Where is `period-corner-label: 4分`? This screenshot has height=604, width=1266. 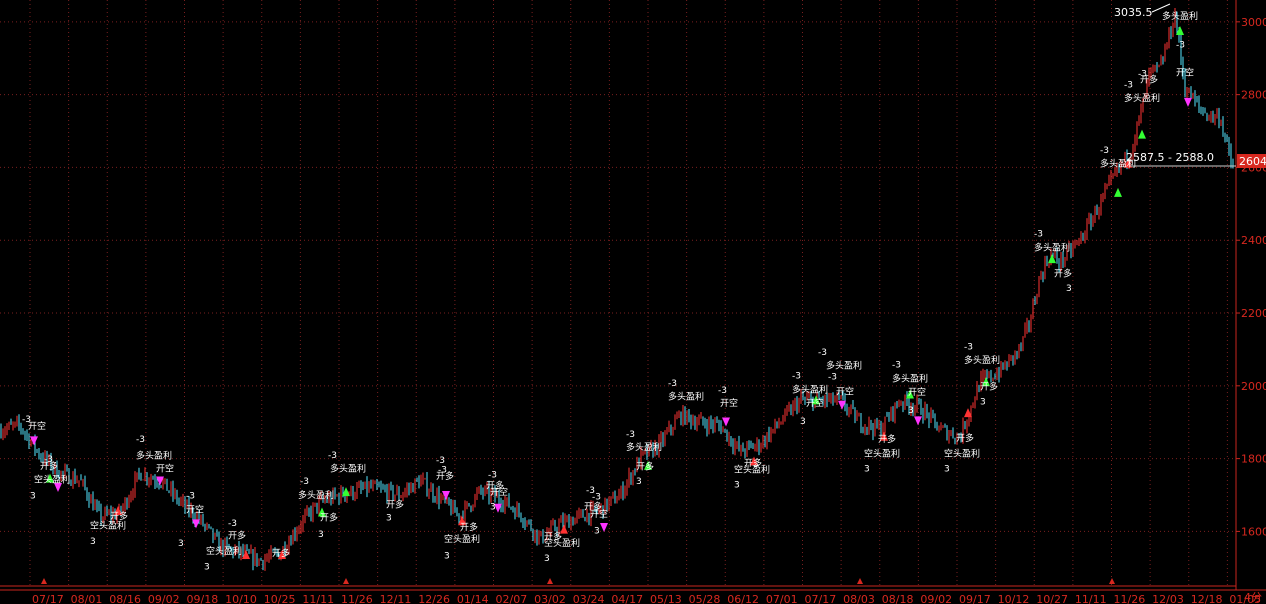 period-corner-label: 4分 is located at coordinates (1253, 597).